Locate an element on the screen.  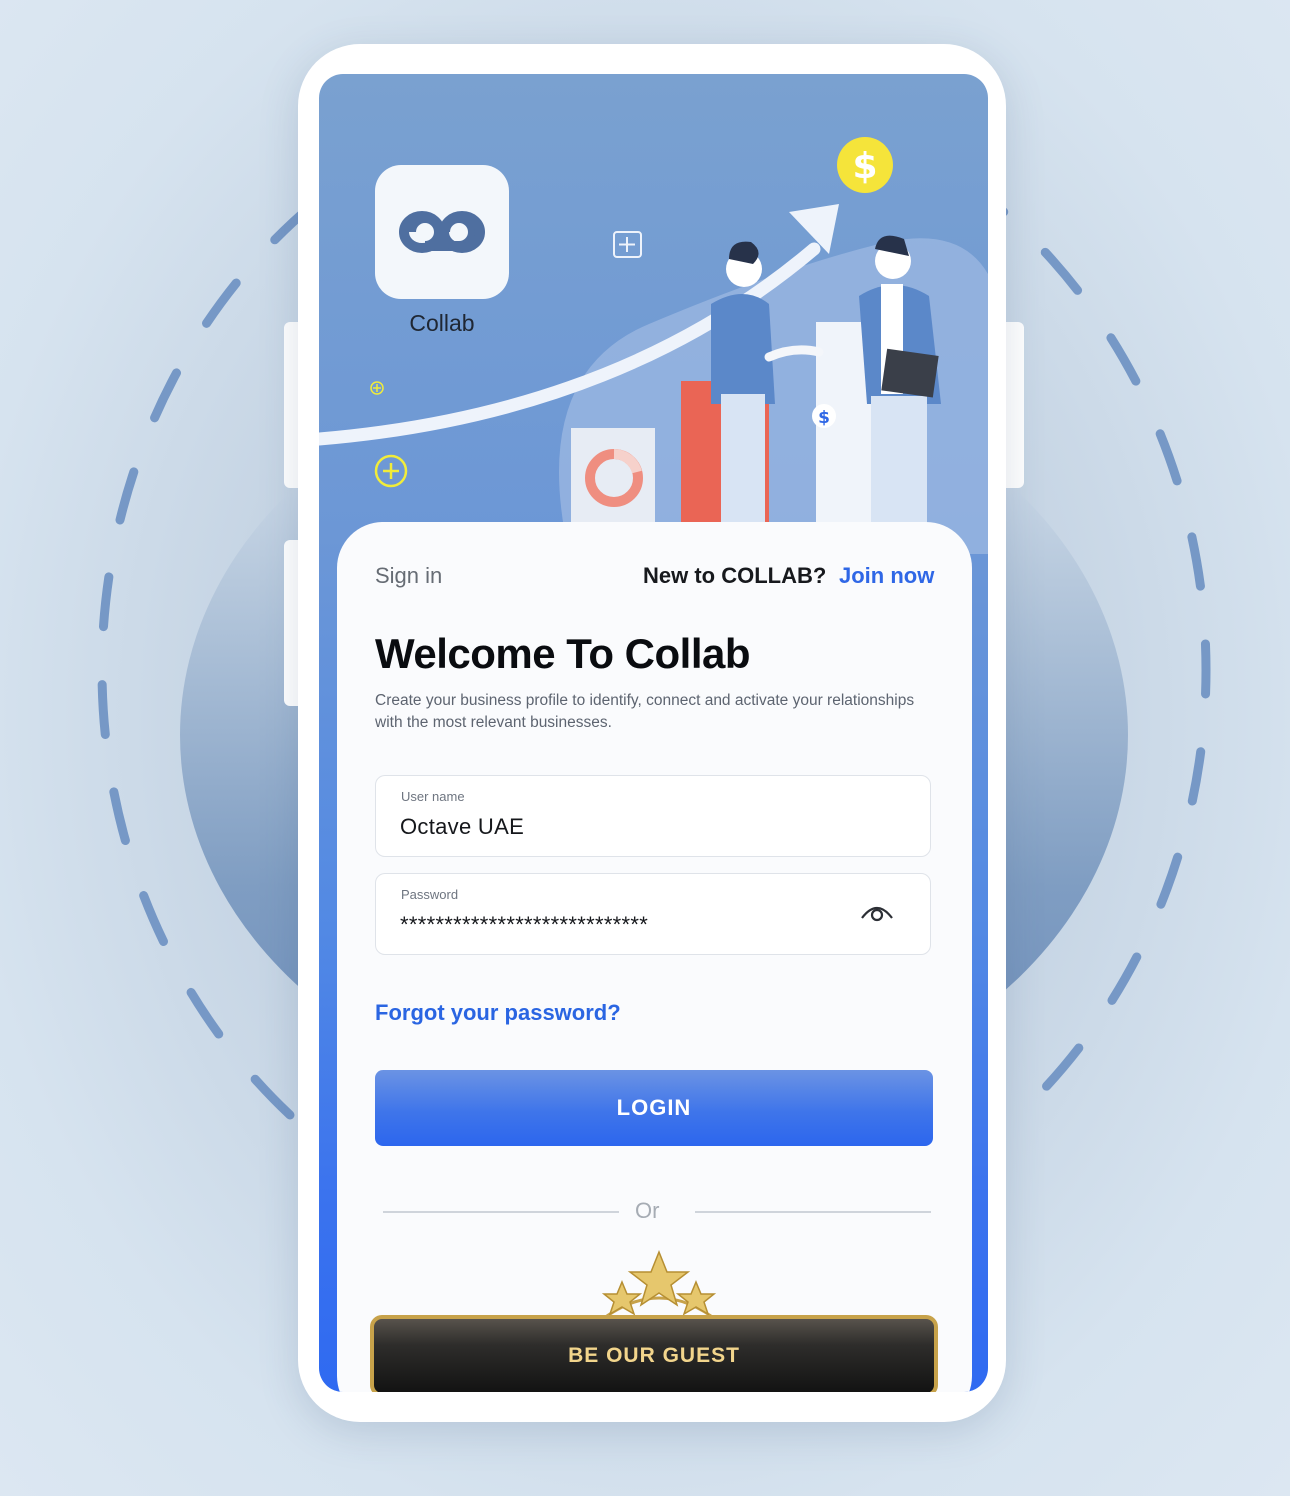
page-title: Welcome To Collab is located at coordinates (563, 653).